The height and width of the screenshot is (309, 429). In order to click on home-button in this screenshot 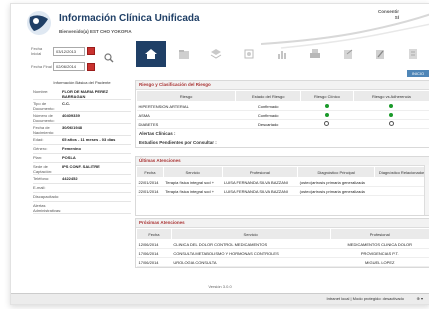, I will do `click(151, 54)`.